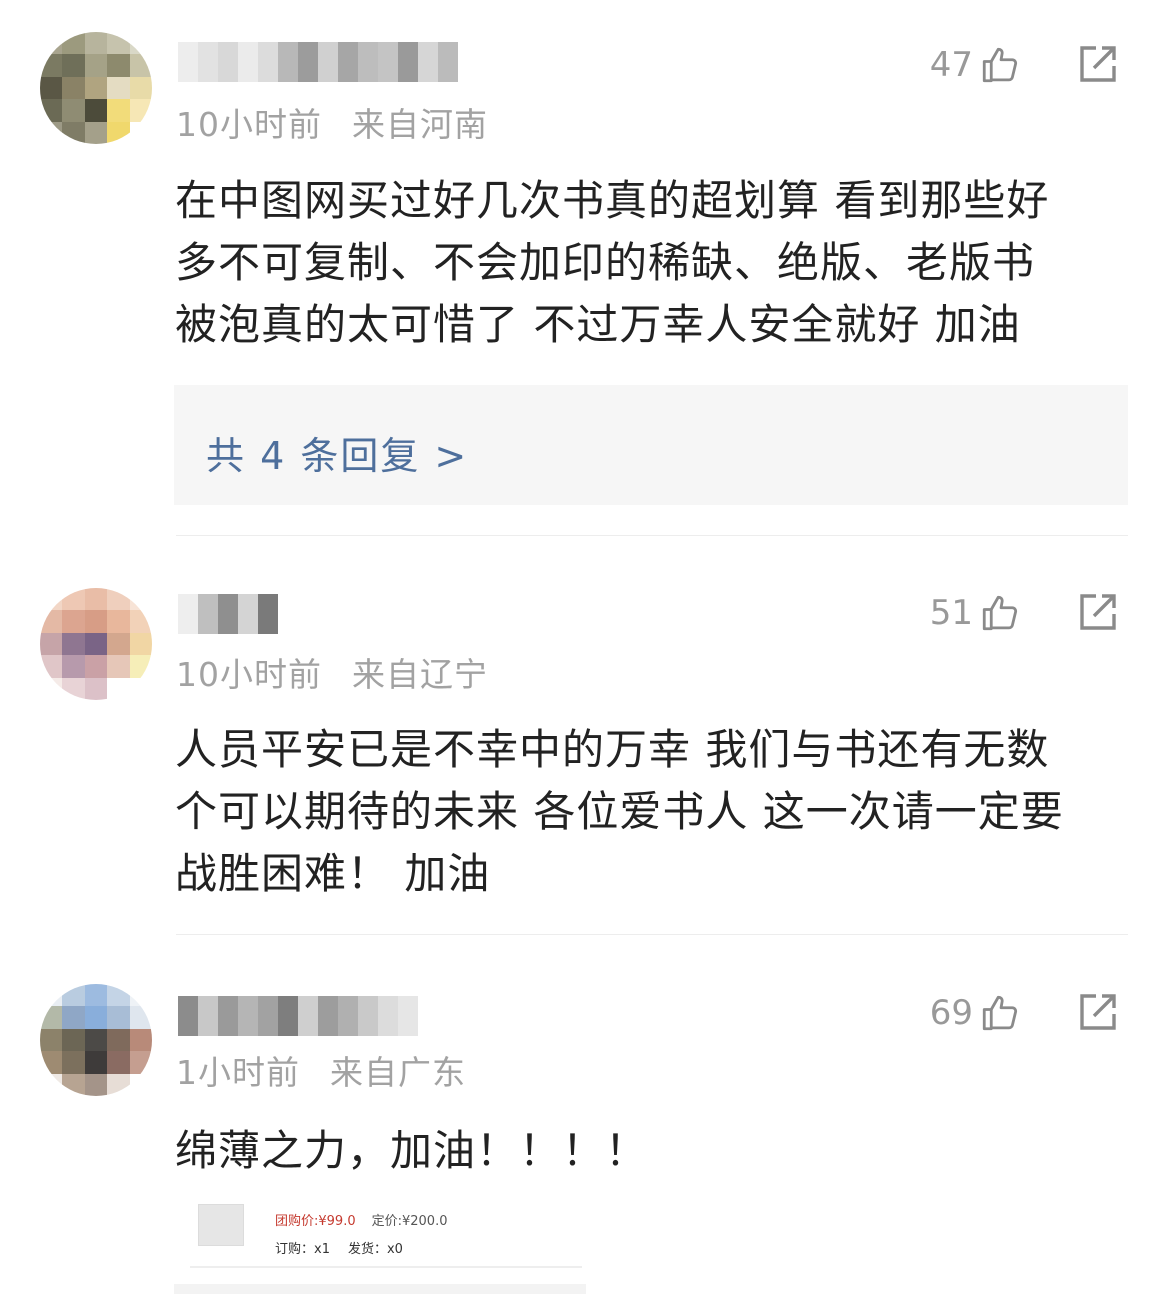 This screenshot has width=1170, height=1302. What do you see at coordinates (612, 749) in the screenshot?
I see `comment-line: 人员平安已是不幸中的万幸 我们与书还有无数` at bounding box center [612, 749].